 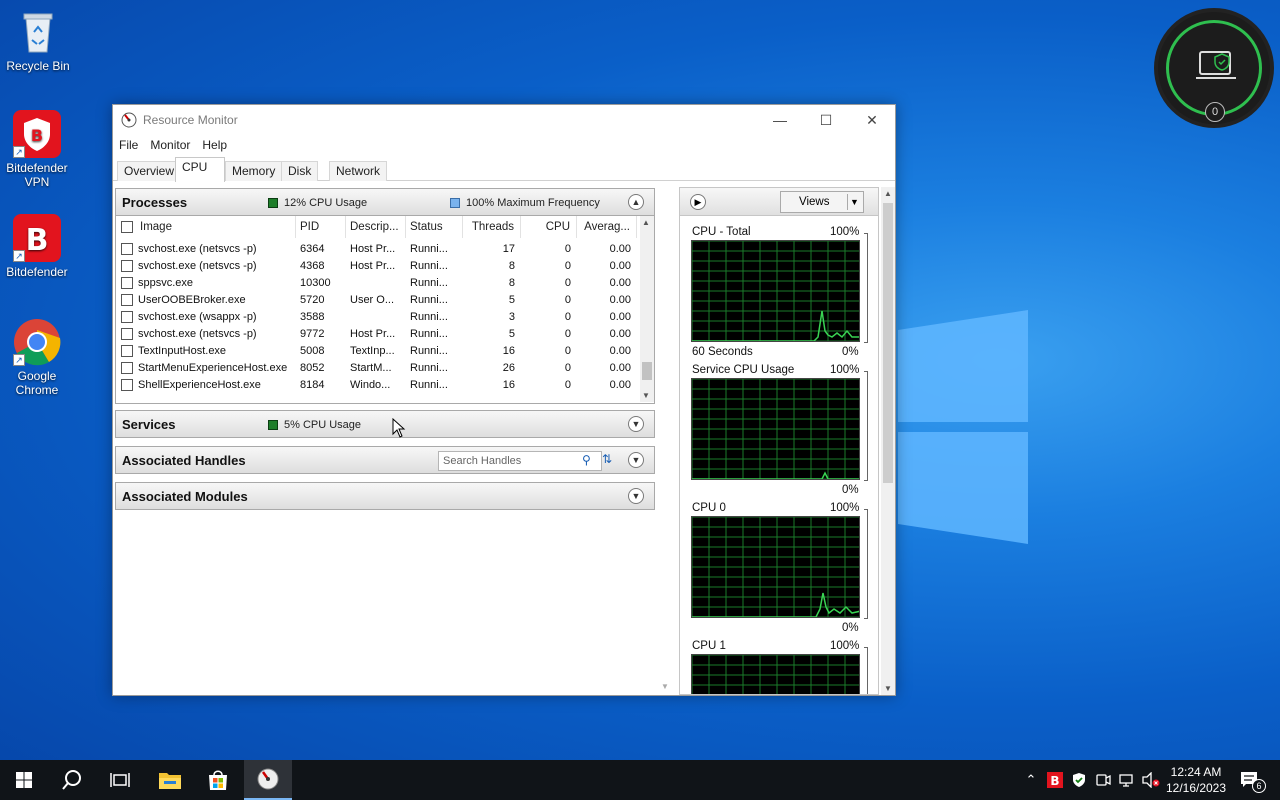 I want to click on search-button, so click(x=72, y=780).